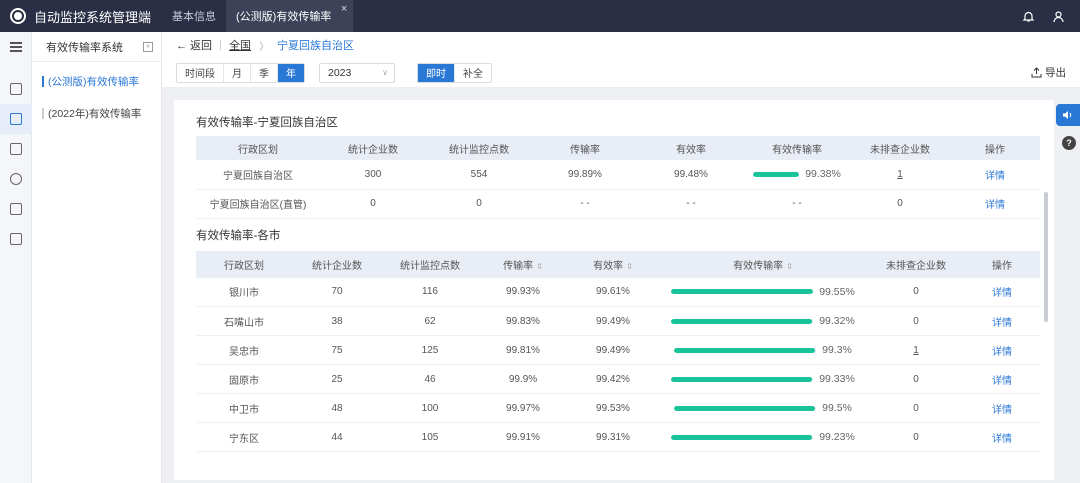 This screenshot has height=483, width=1080. Describe the element at coordinates (523, 321) in the screenshot. I see `cell-transmission: 99.83%` at that location.